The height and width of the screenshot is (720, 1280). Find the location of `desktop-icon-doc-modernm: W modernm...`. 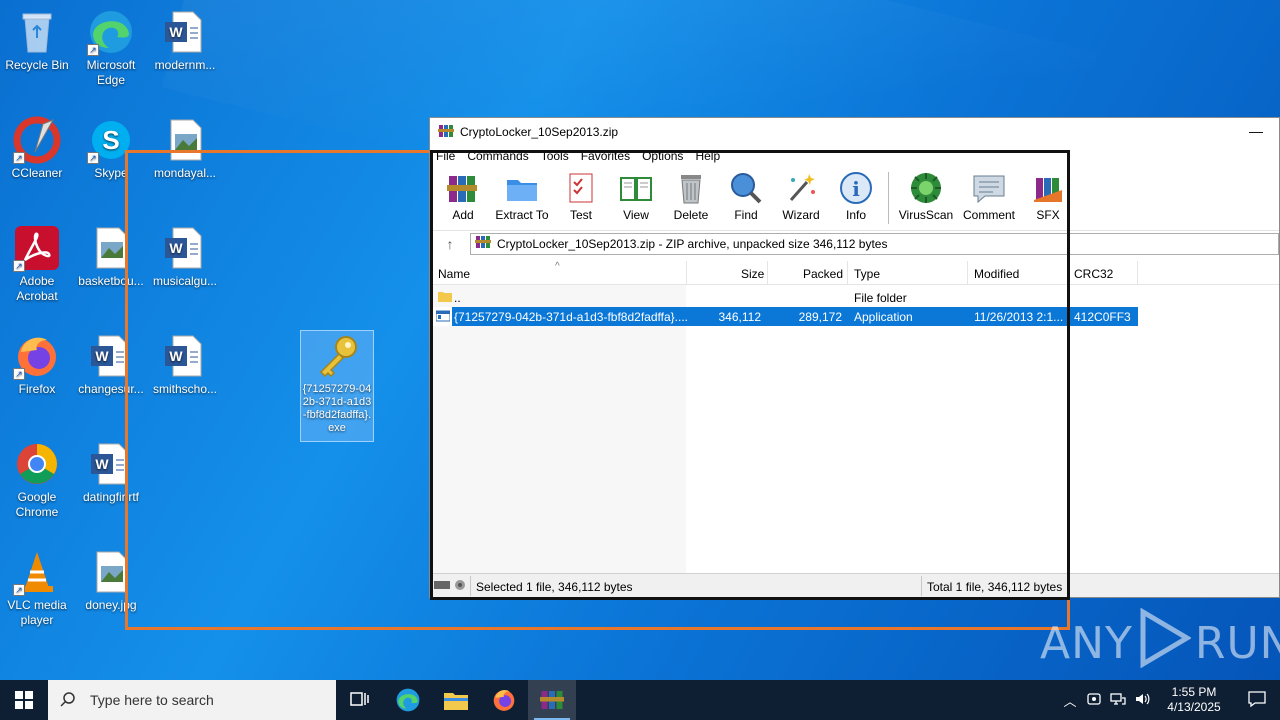

desktop-icon-doc-modernm: W modernm... is located at coordinates (185, 40).